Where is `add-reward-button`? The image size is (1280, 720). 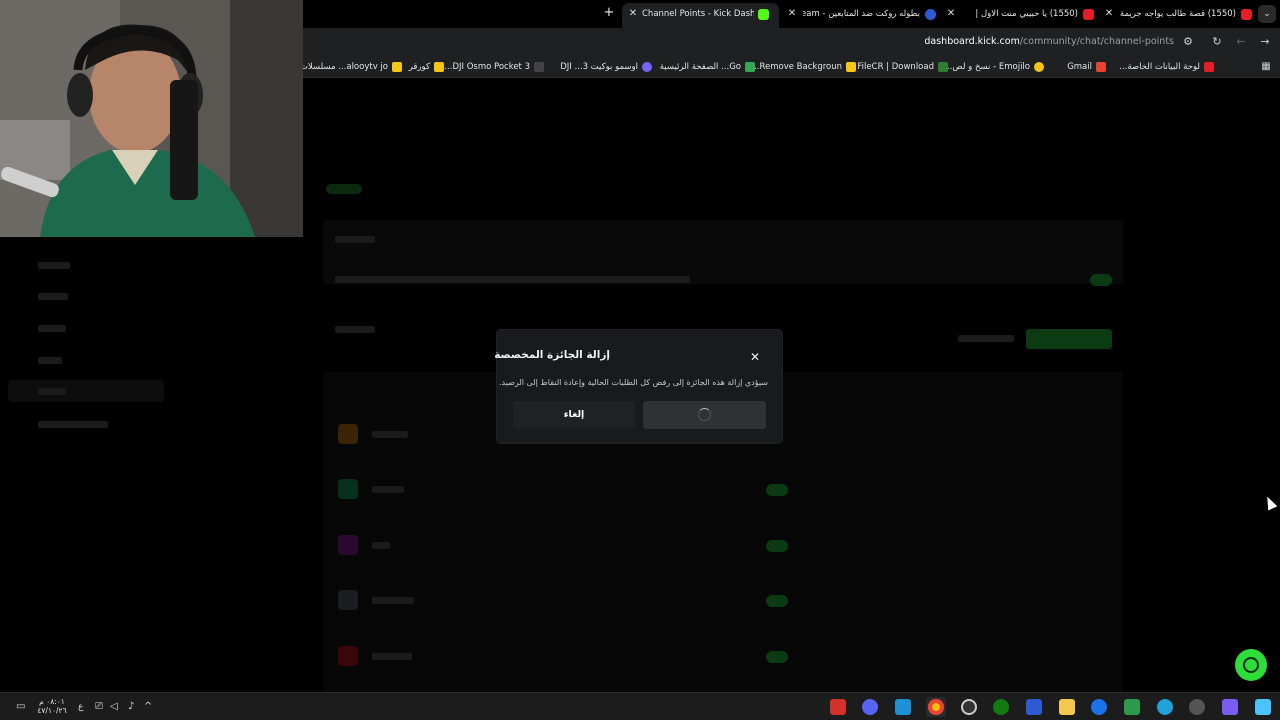
add-reward-button is located at coordinates (1069, 339).